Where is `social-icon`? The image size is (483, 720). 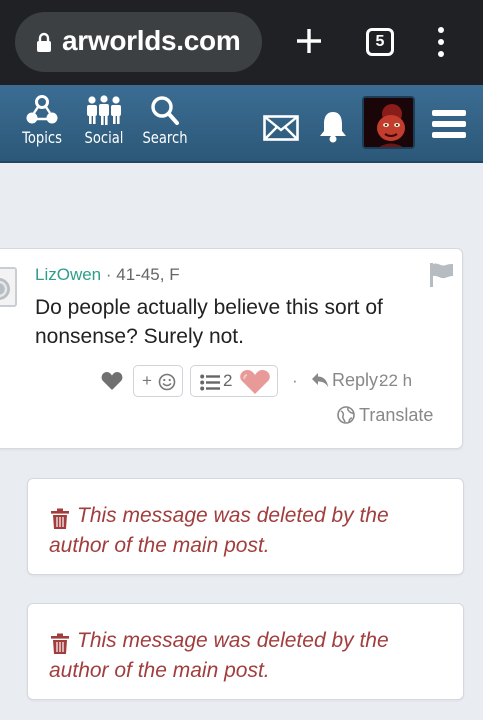
social-icon is located at coordinates (104, 110).